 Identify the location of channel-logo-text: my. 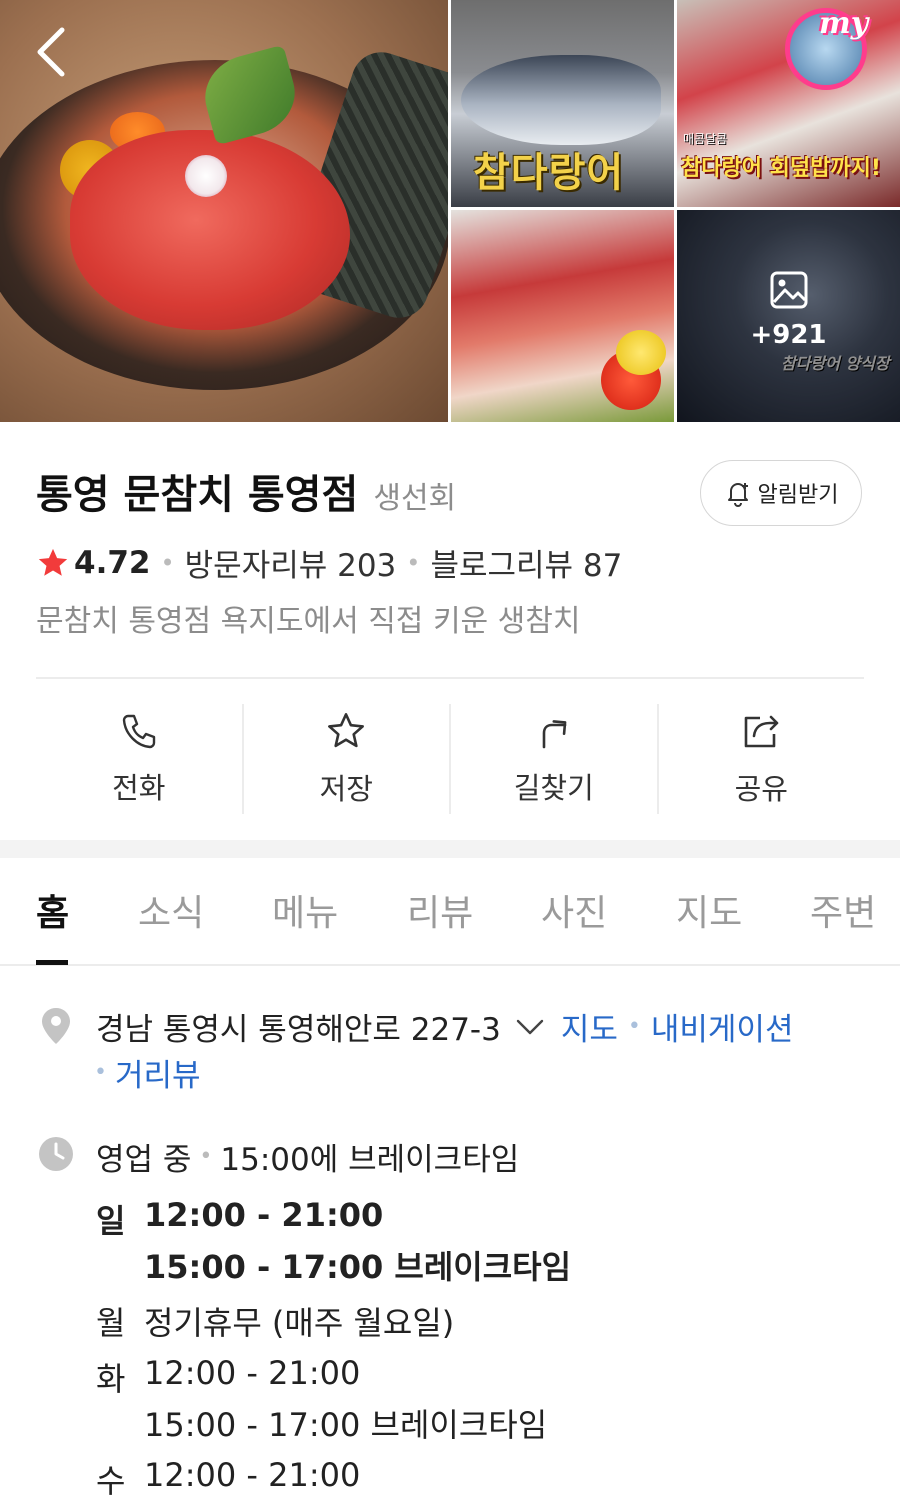
(844, 23).